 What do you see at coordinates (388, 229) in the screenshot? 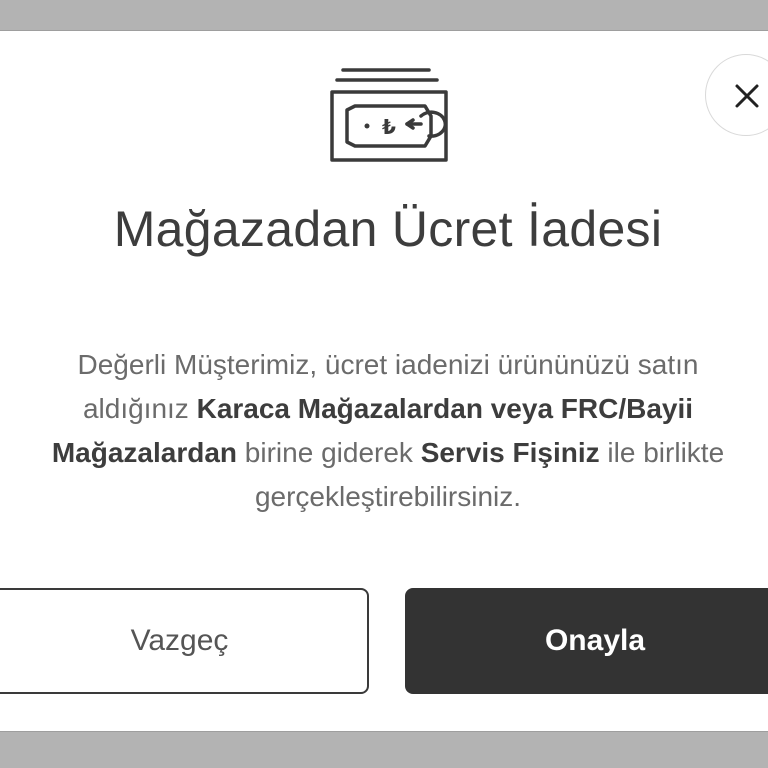
I see `modal-title: Mağazadan Ücret İadesi` at bounding box center [388, 229].